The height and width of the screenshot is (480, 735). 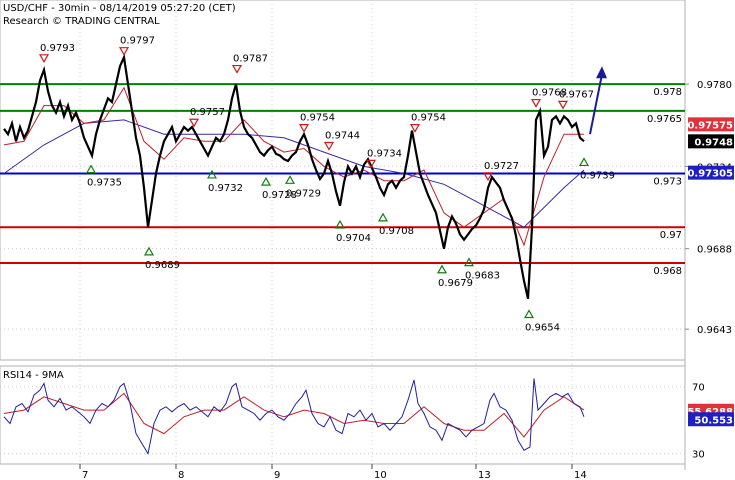 I want to click on rsi-y-tick-label: 30, so click(x=698, y=455).